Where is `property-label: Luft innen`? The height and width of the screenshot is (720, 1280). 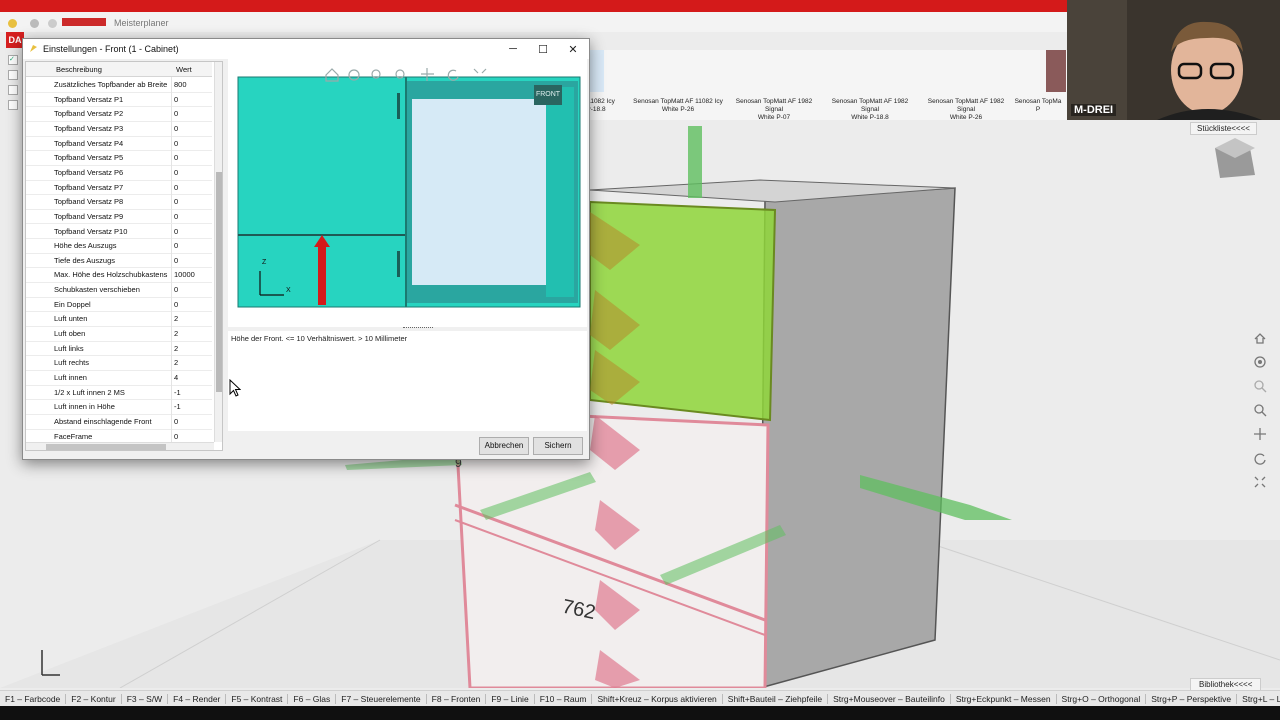
property-label: Luft innen is located at coordinates (70, 377).